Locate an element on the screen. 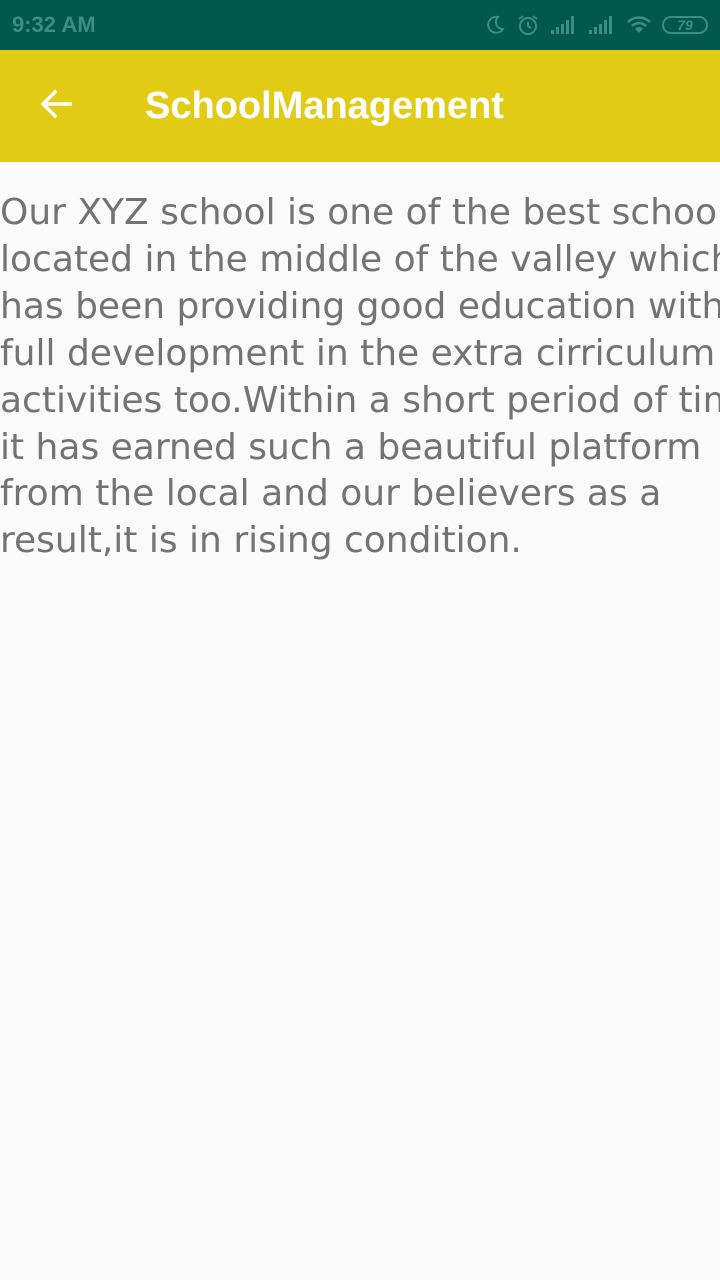 The height and width of the screenshot is (1280, 720). status-time: 9:32 AM is located at coordinates (54, 24).